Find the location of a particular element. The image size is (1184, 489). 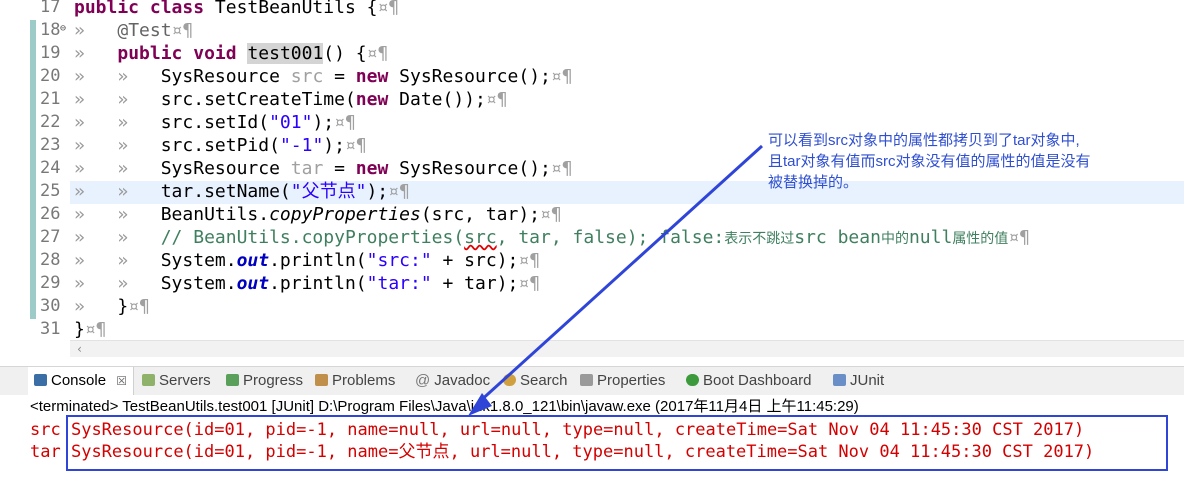

tab-progress-label: Progress is located at coordinates (273, 380).